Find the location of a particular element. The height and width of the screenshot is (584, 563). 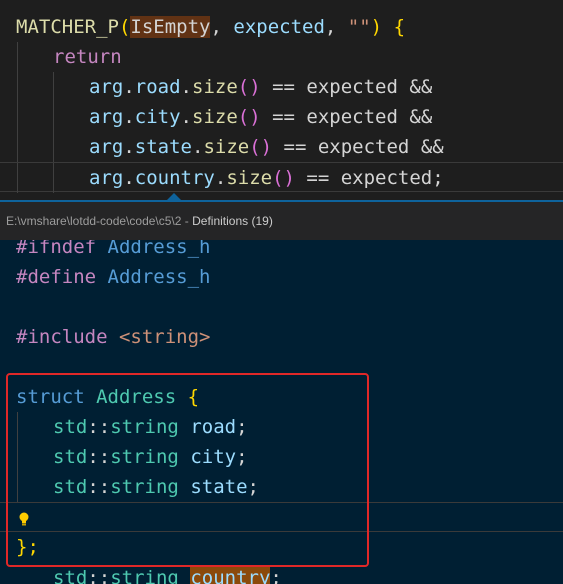

code-line-return: return is located at coordinates (281, 57).